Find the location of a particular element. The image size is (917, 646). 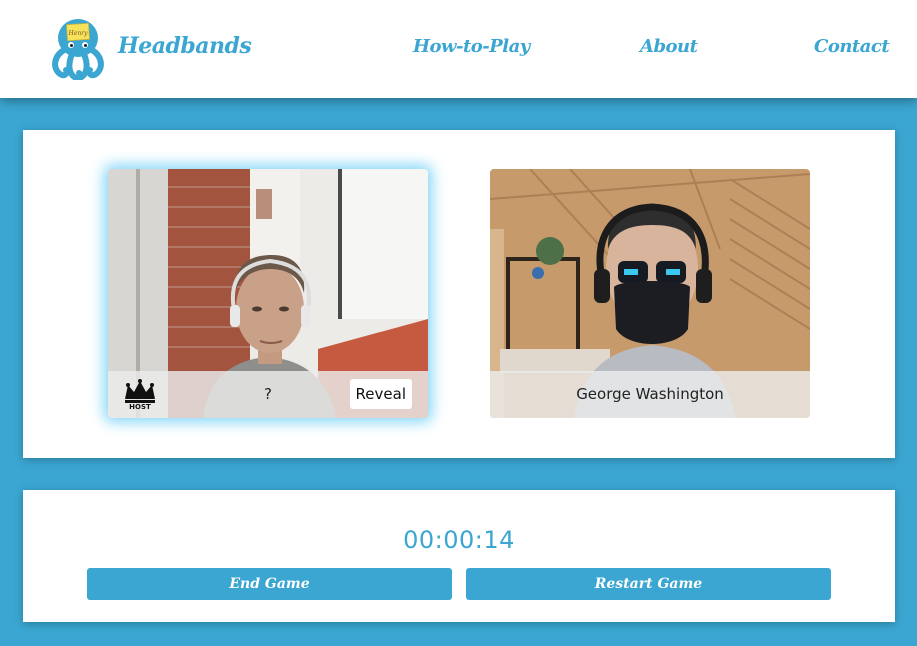

player-info-bar: George Washington is located at coordinates (650, 394).